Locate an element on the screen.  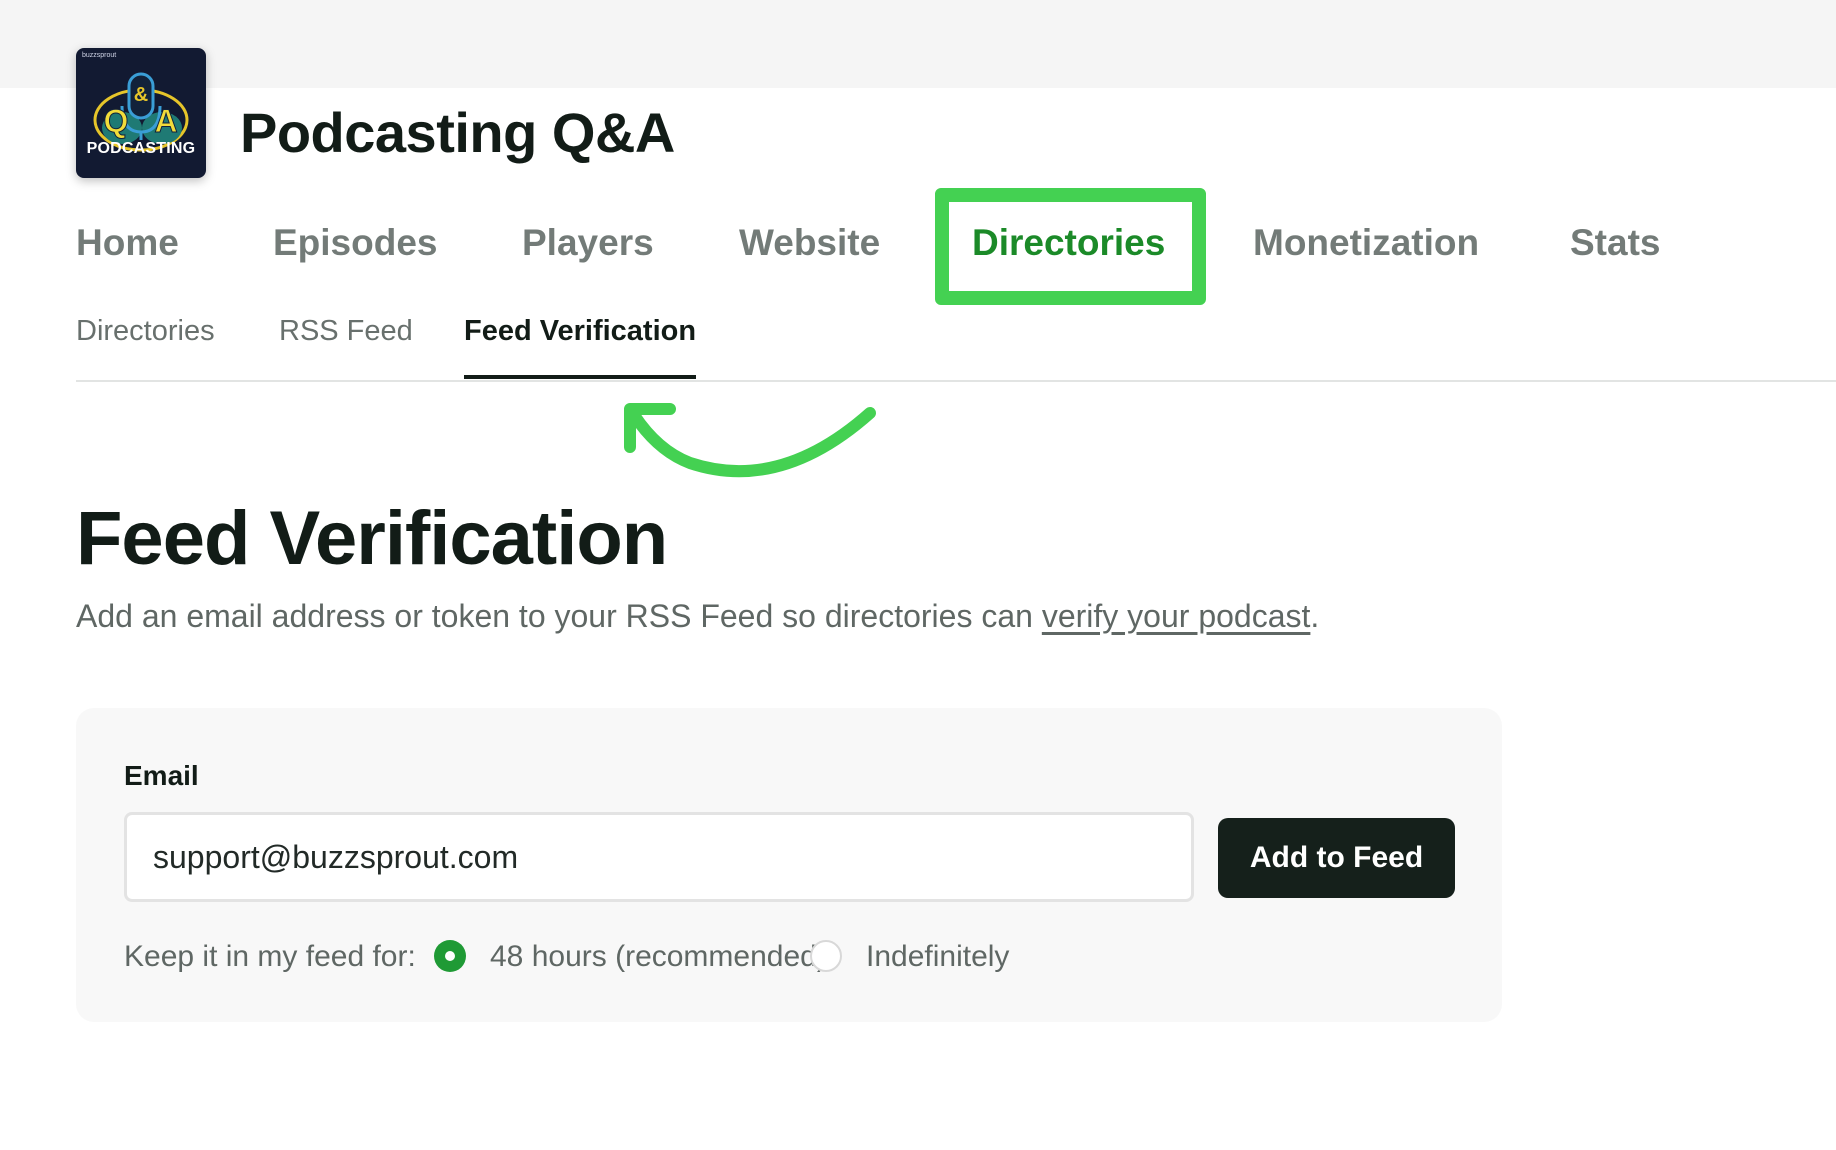
nav-episodes: Episodes is located at coordinates (355, 243).